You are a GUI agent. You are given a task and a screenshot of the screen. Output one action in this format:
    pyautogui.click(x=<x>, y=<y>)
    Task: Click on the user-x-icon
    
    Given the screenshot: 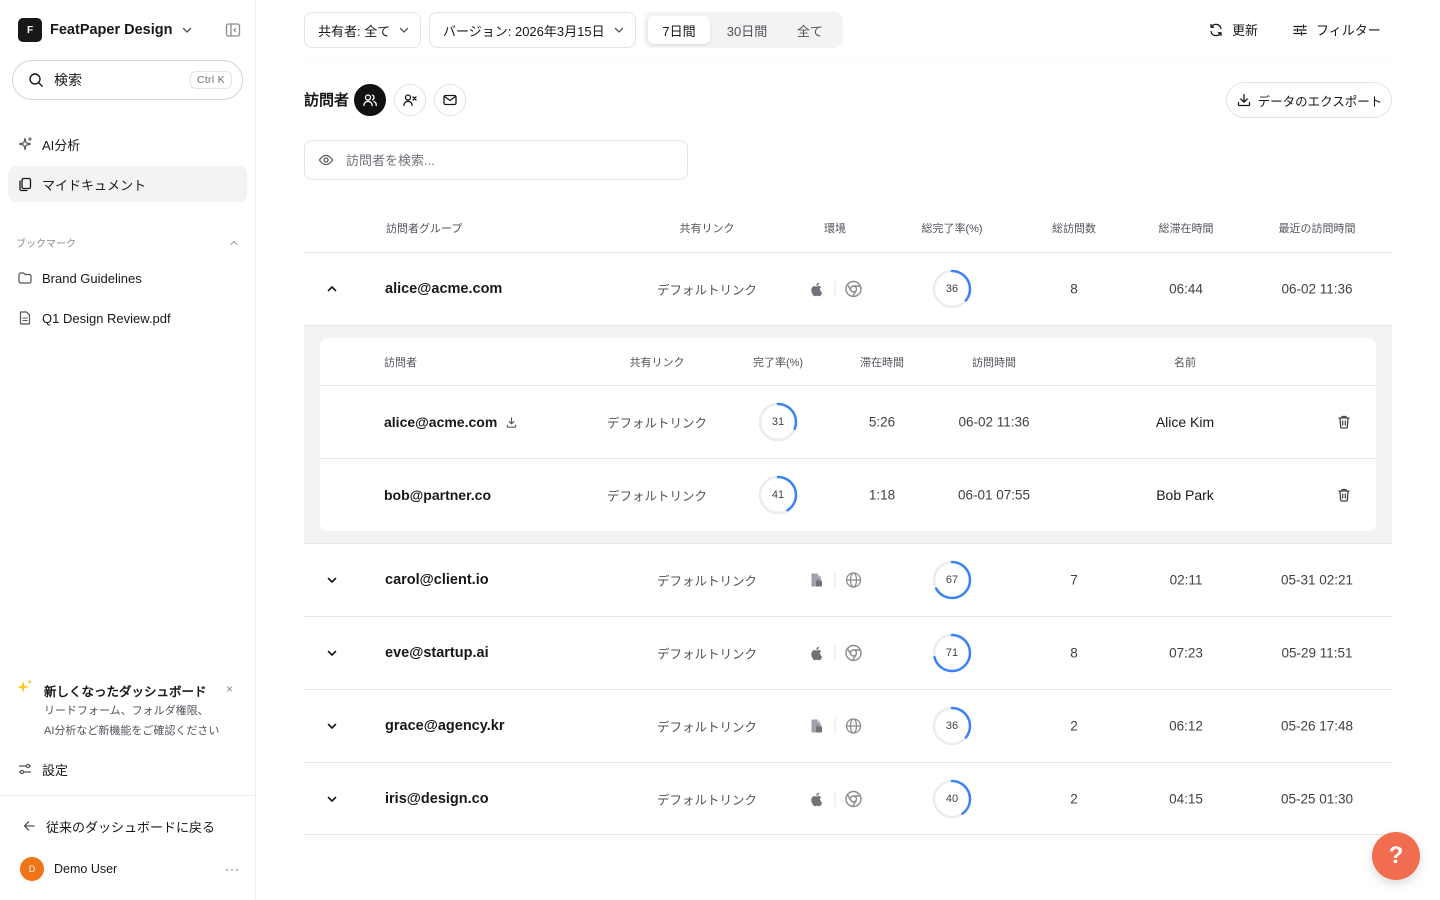 What is the action you would take?
    pyautogui.click(x=410, y=100)
    